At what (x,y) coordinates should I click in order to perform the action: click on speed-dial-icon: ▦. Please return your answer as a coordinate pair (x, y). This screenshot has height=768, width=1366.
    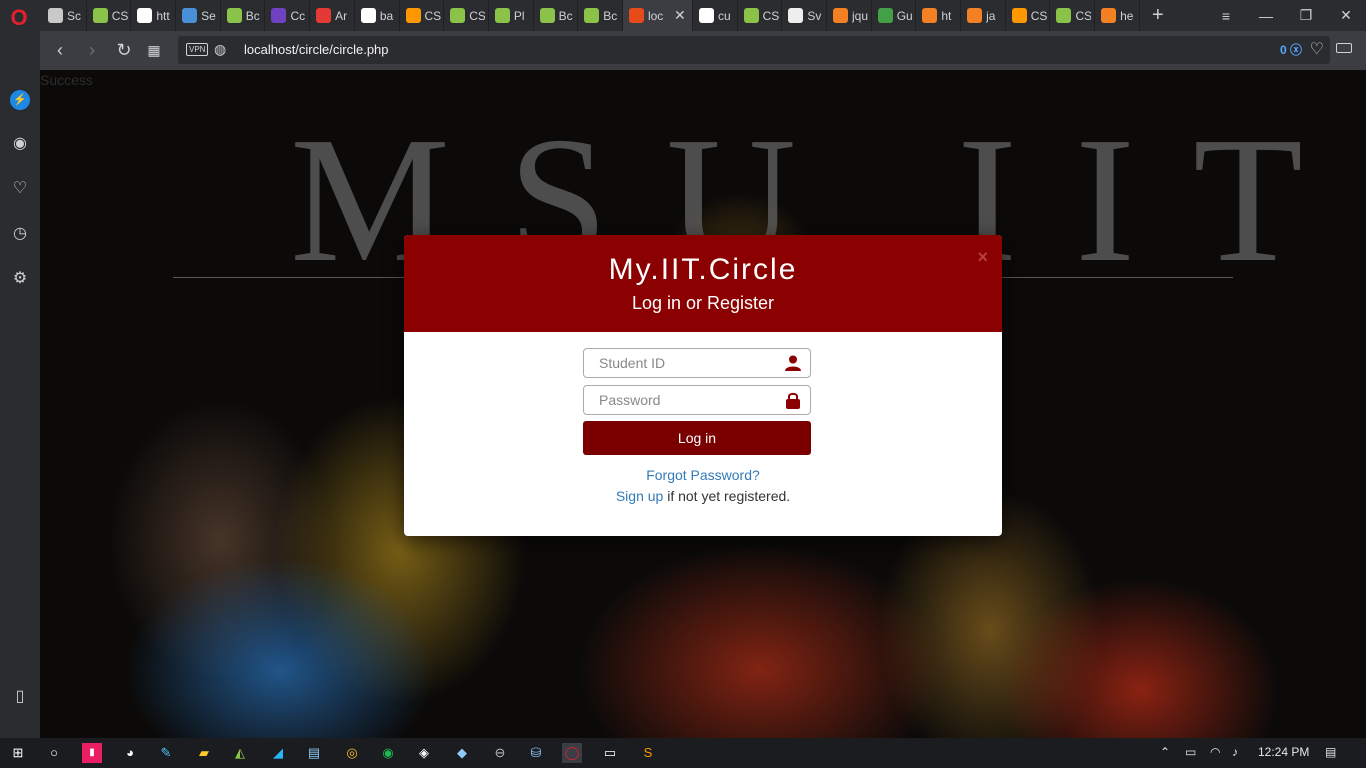
    Looking at the image, I should click on (154, 51).